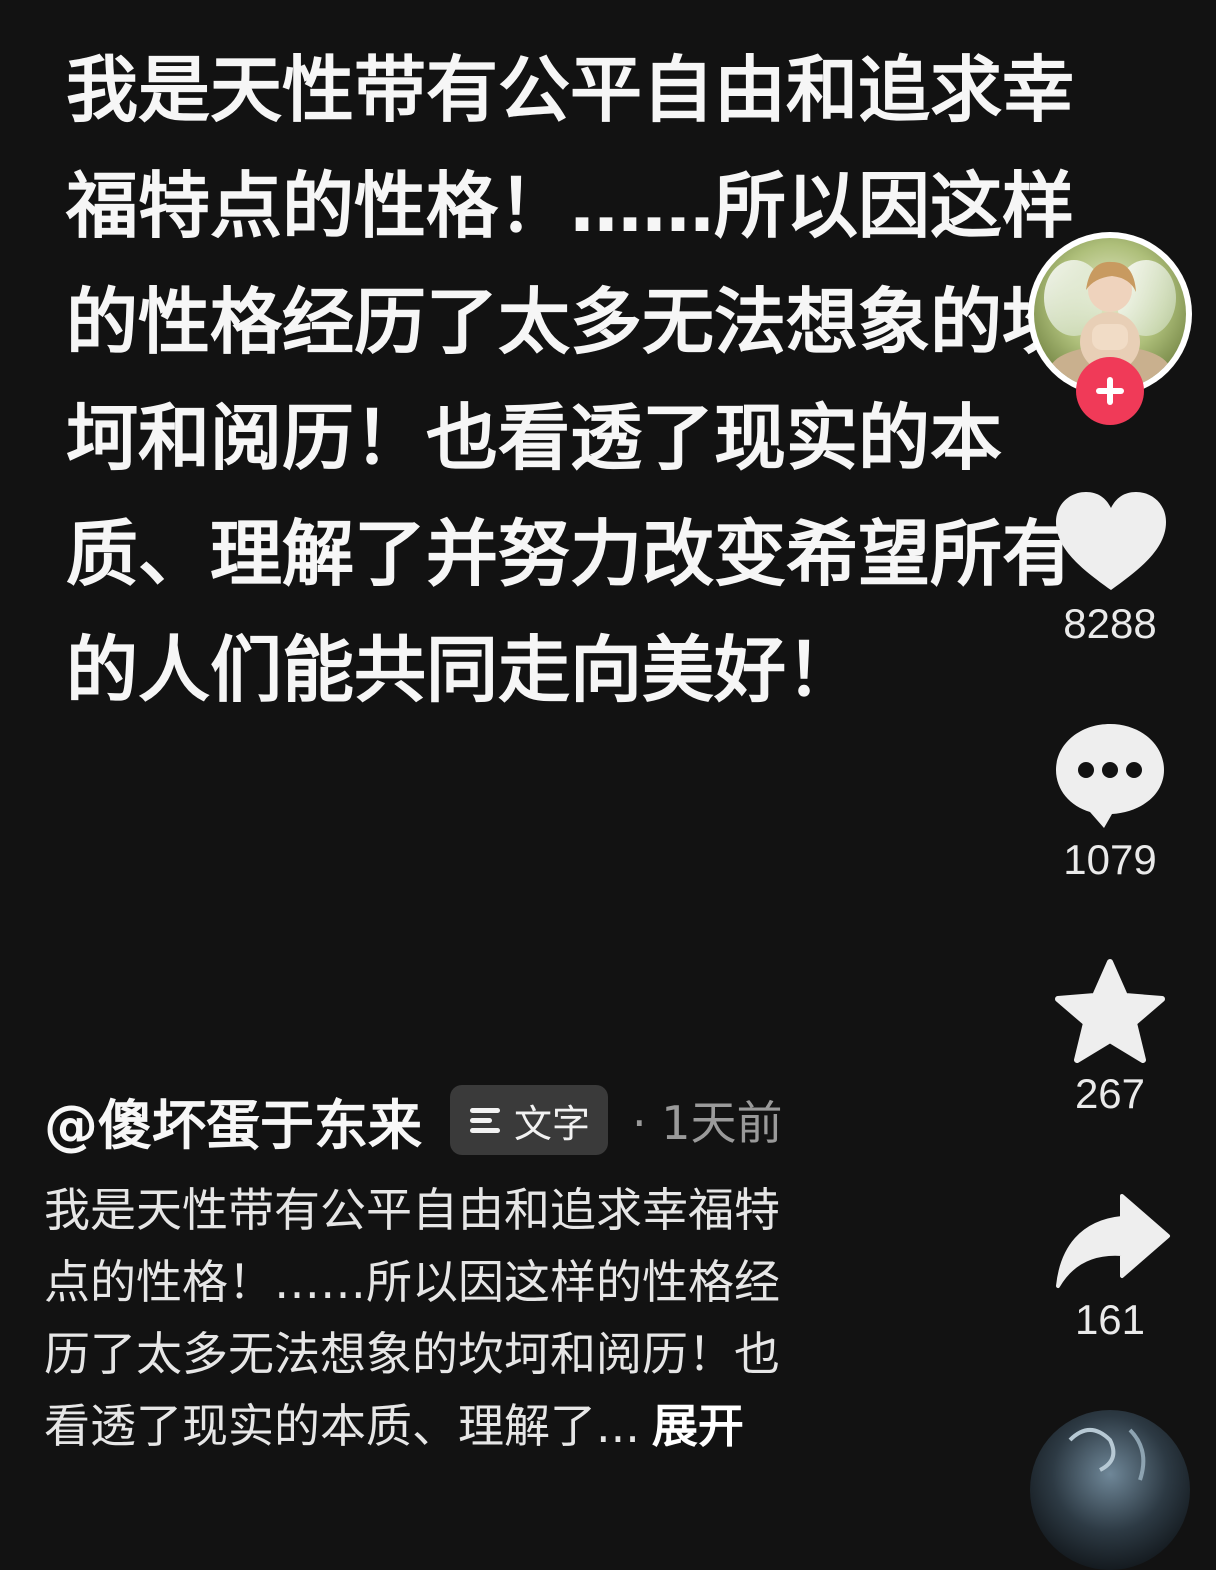  Describe the element at coordinates (570, 206) in the screenshot. I see `overlay-line: 福特点的性格！……所以因这样` at that location.